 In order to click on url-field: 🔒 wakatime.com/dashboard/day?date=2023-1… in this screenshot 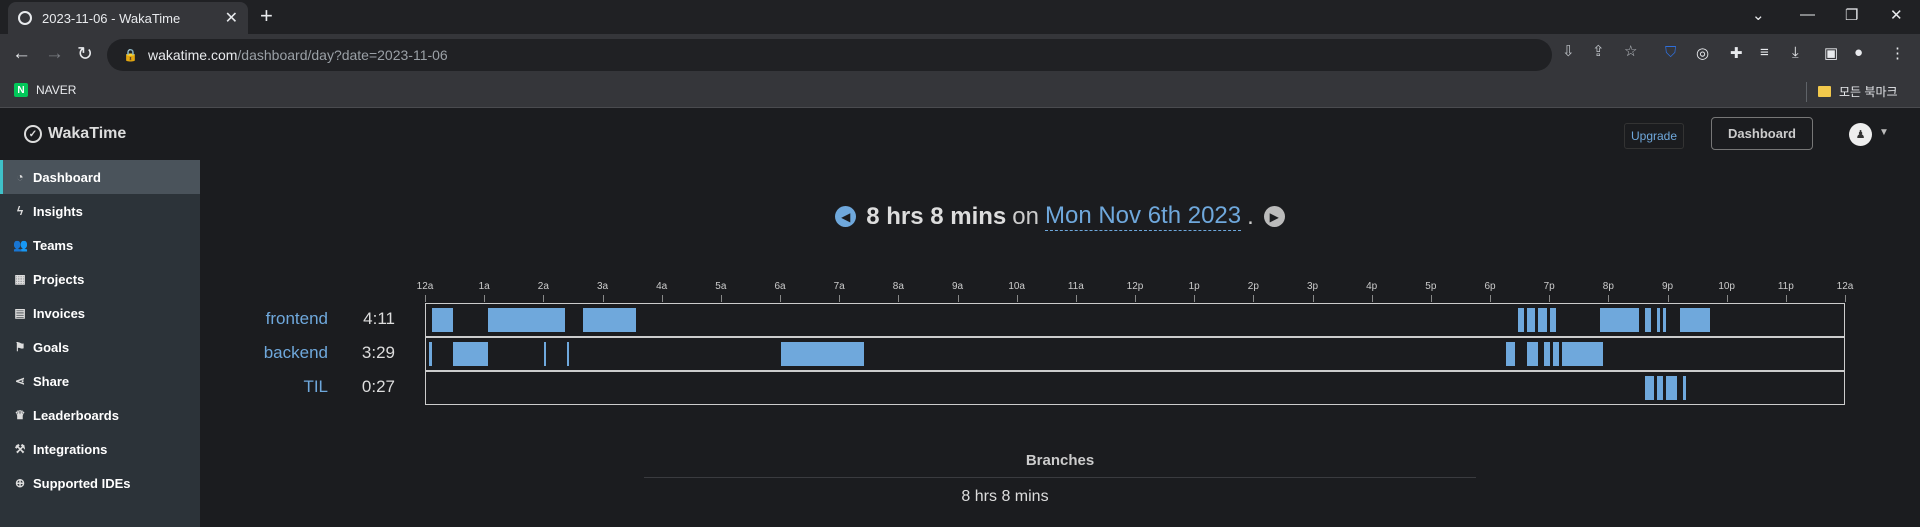, I will do `click(829, 55)`.